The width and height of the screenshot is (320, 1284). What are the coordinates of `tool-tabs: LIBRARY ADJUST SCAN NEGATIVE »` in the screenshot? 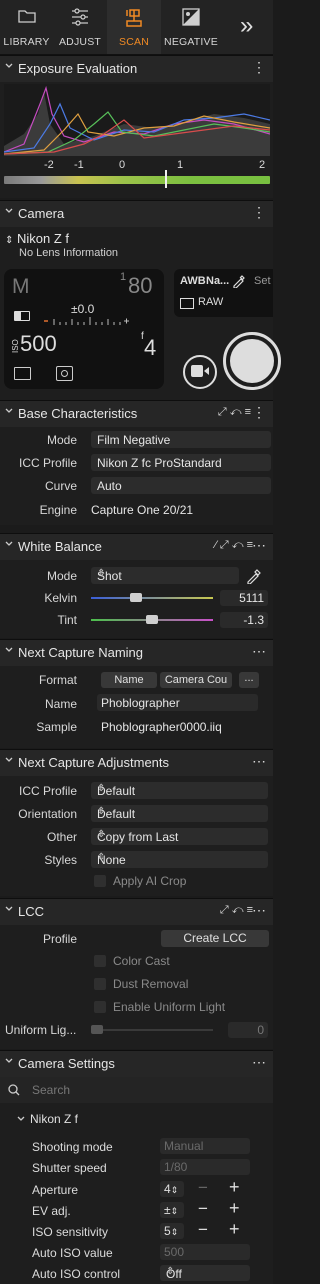 It's located at (136, 27).